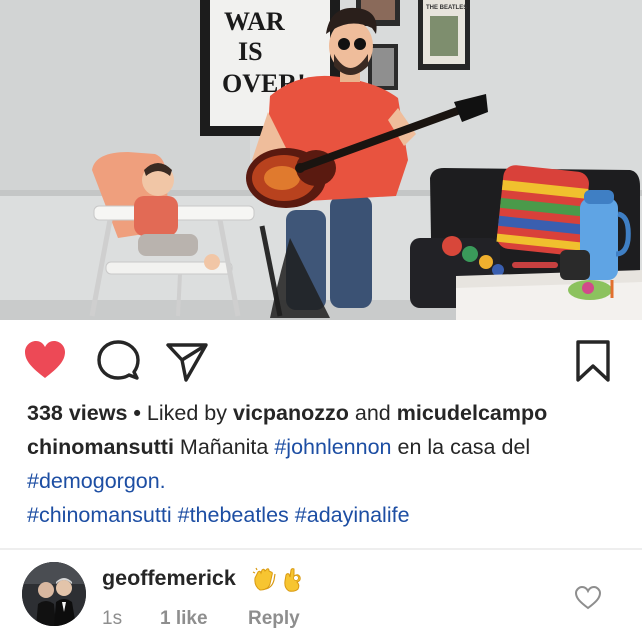 This screenshot has height=641, width=642. Describe the element at coordinates (372, 413) in the screenshot. I see `liked-by-and: and` at that location.